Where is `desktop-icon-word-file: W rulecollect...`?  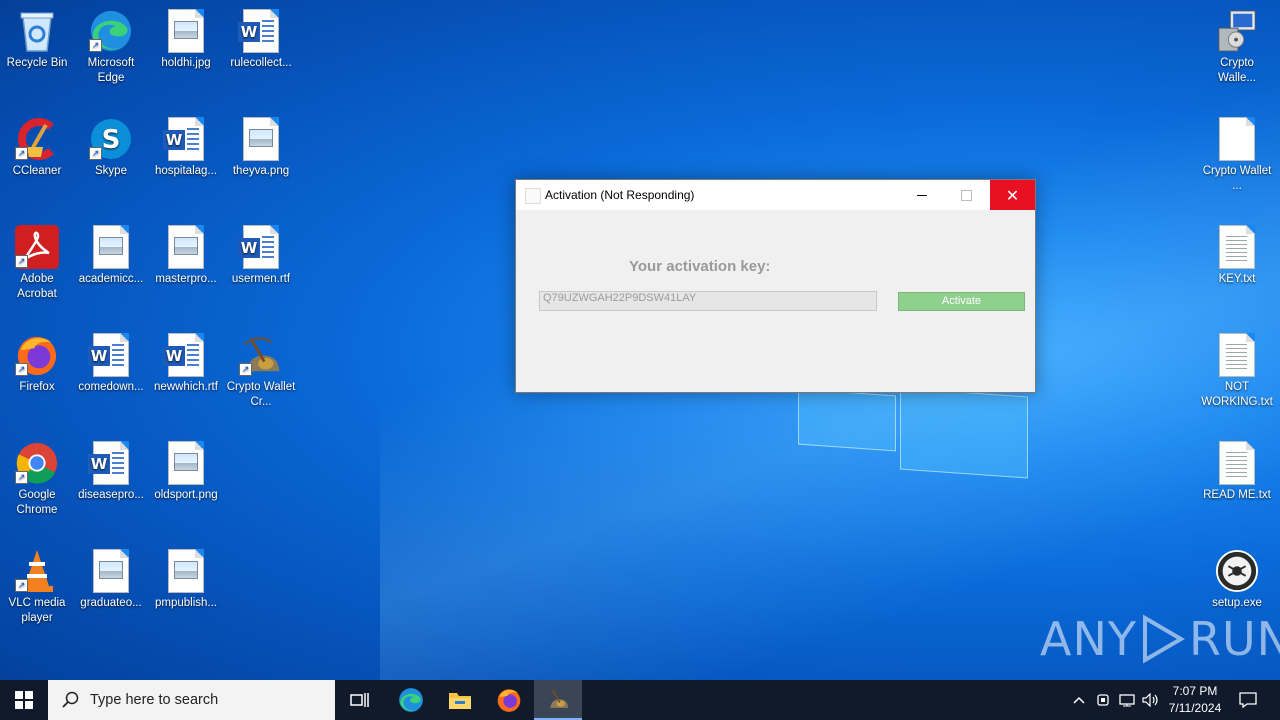 desktop-icon-word-file: W rulecollect... is located at coordinates (261, 37).